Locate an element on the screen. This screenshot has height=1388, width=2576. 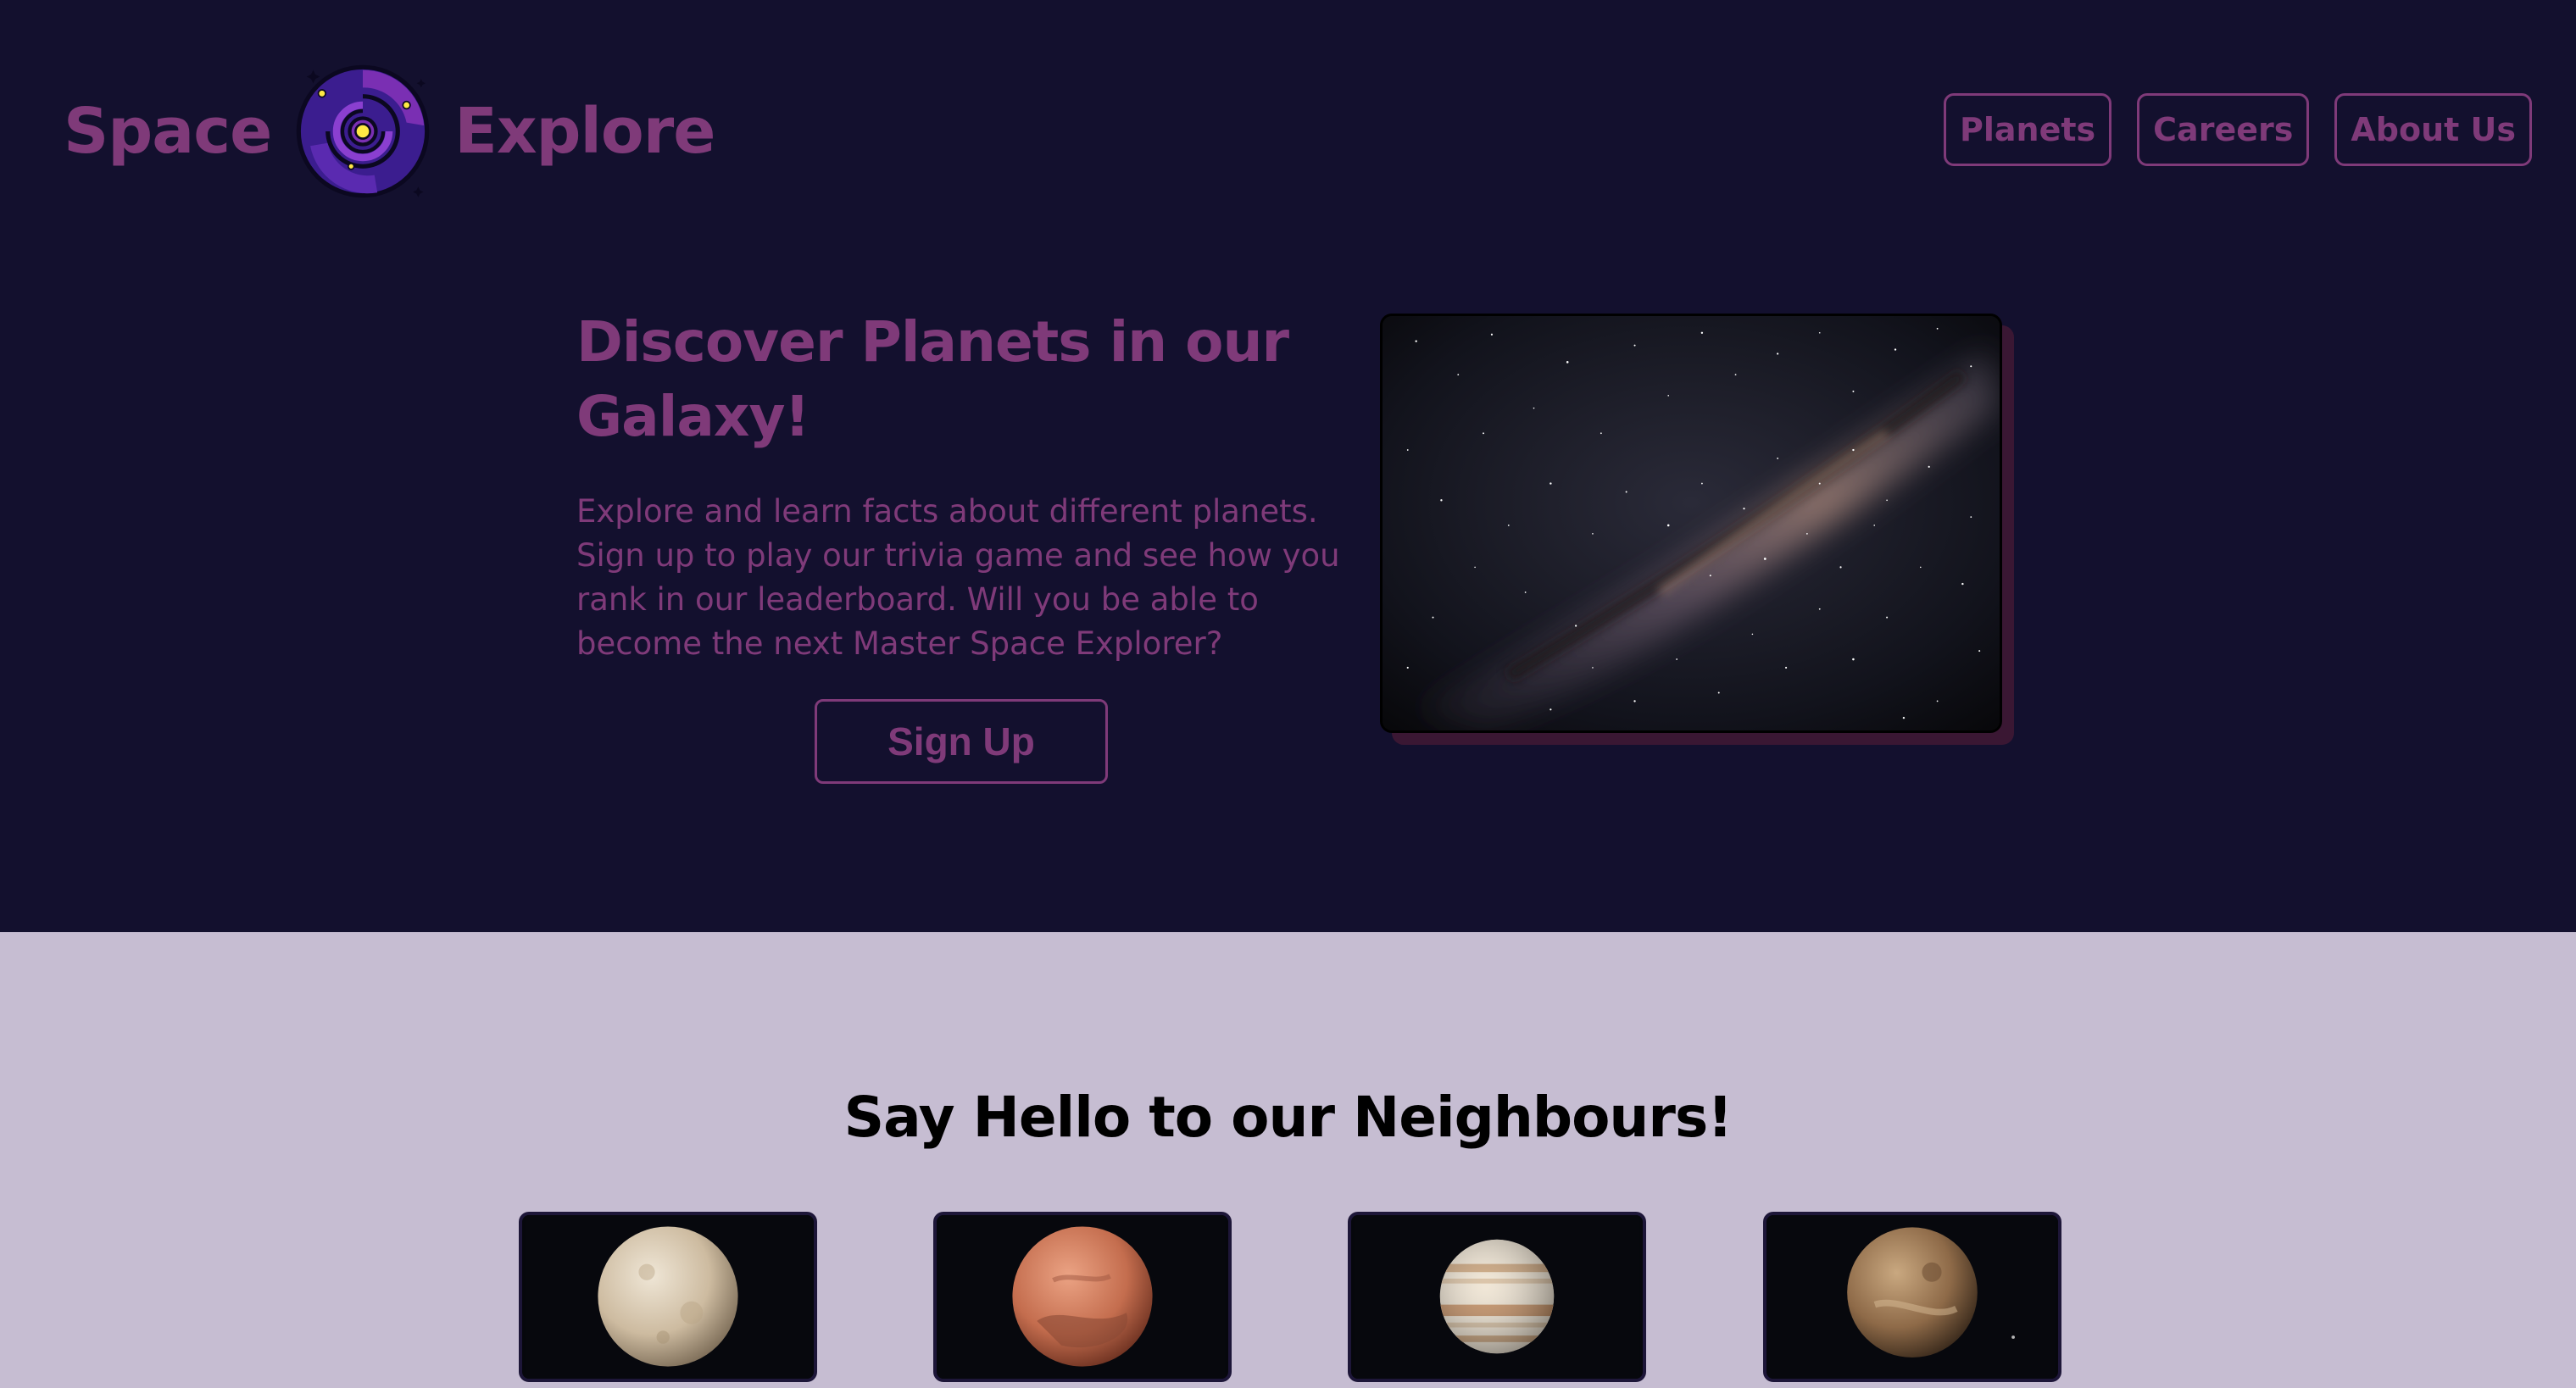
planet-card-pluto is located at coordinates (1912, 1297).